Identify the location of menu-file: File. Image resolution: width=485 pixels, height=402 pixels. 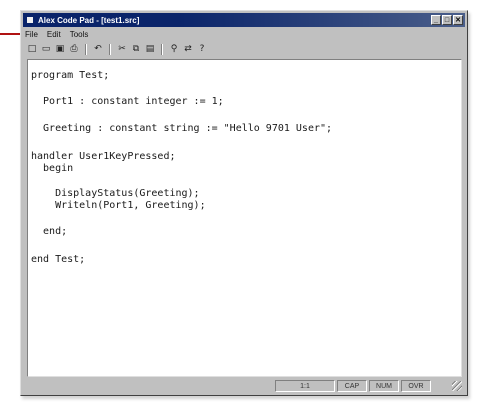
(31, 34).